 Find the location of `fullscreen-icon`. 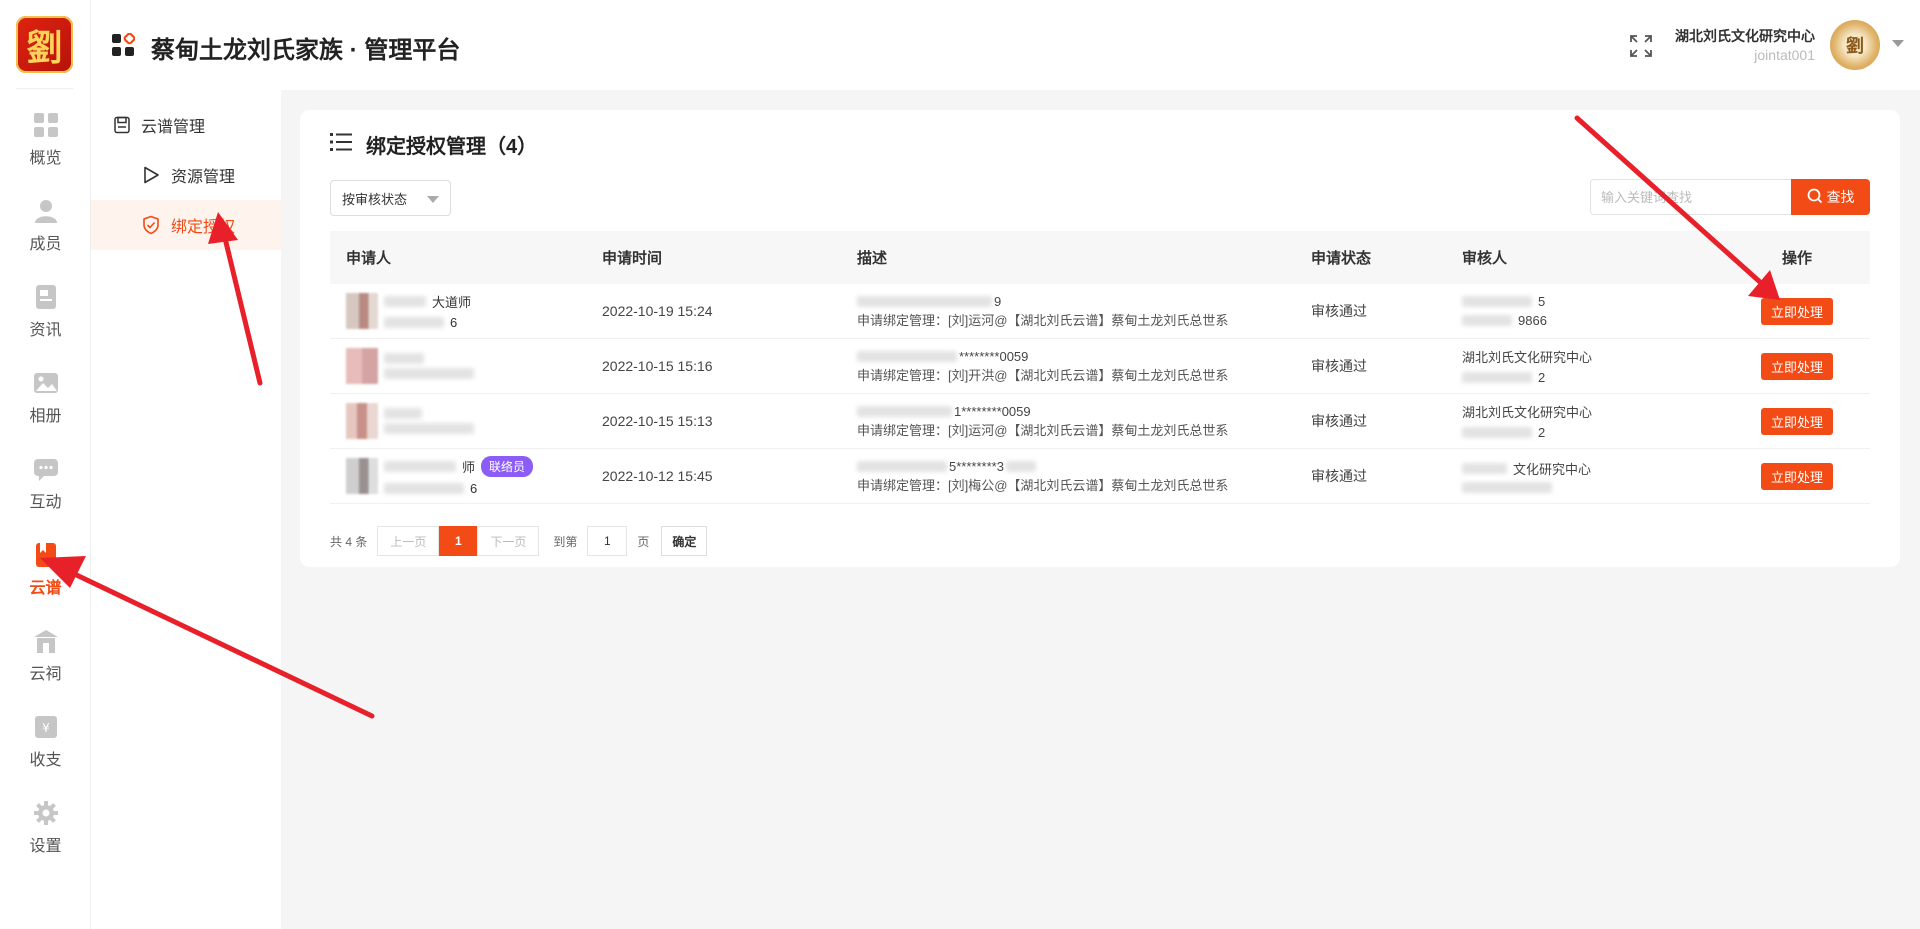

fullscreen-icon is located at coordinates (1641, 46).